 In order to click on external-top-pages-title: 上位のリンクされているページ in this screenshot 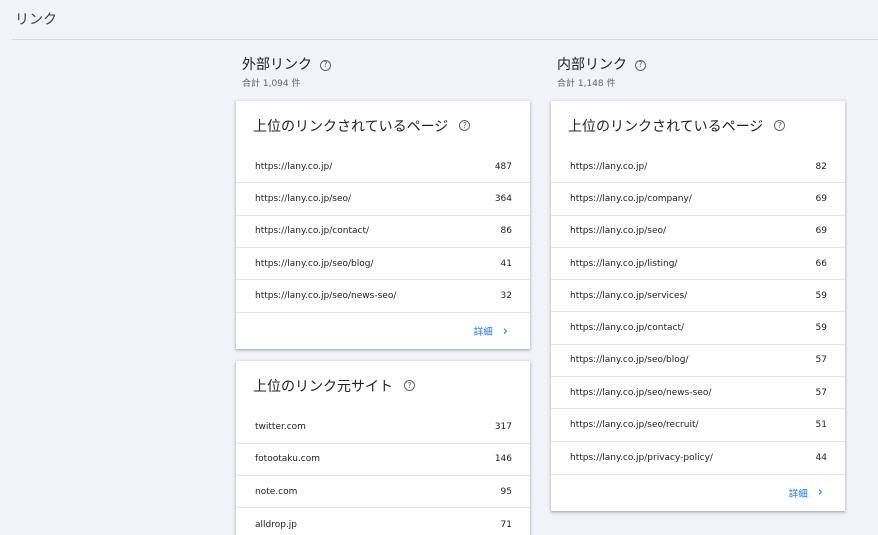, I will do `click(351, 127)`.